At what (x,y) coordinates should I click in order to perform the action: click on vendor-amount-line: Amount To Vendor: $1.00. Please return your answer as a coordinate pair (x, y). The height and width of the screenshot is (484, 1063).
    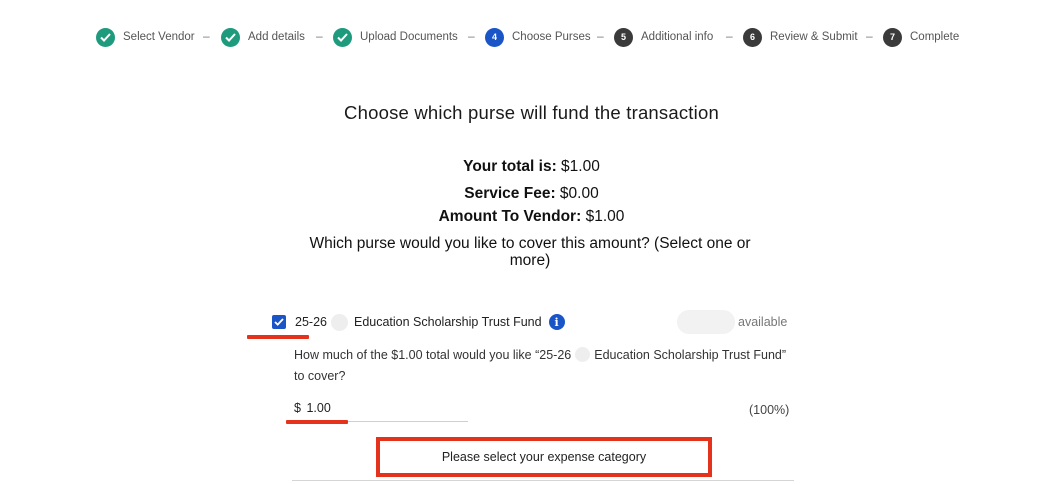
    Looking at the image, I should click on (531, 217).